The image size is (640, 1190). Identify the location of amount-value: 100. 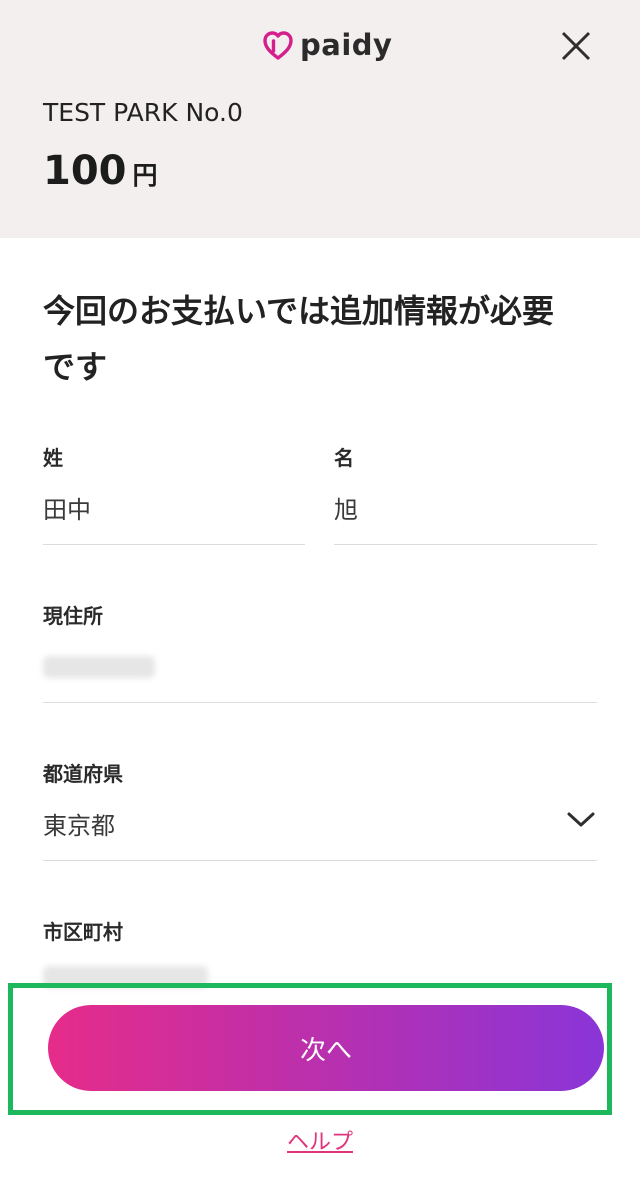
(85, 171).